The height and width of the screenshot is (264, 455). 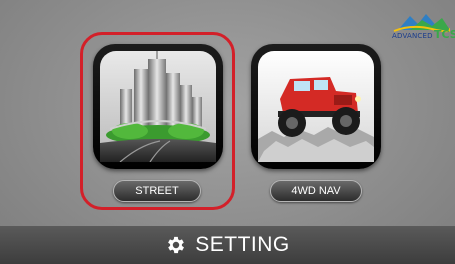 I want to click on street-mode-button, so click(x=158, y=106).